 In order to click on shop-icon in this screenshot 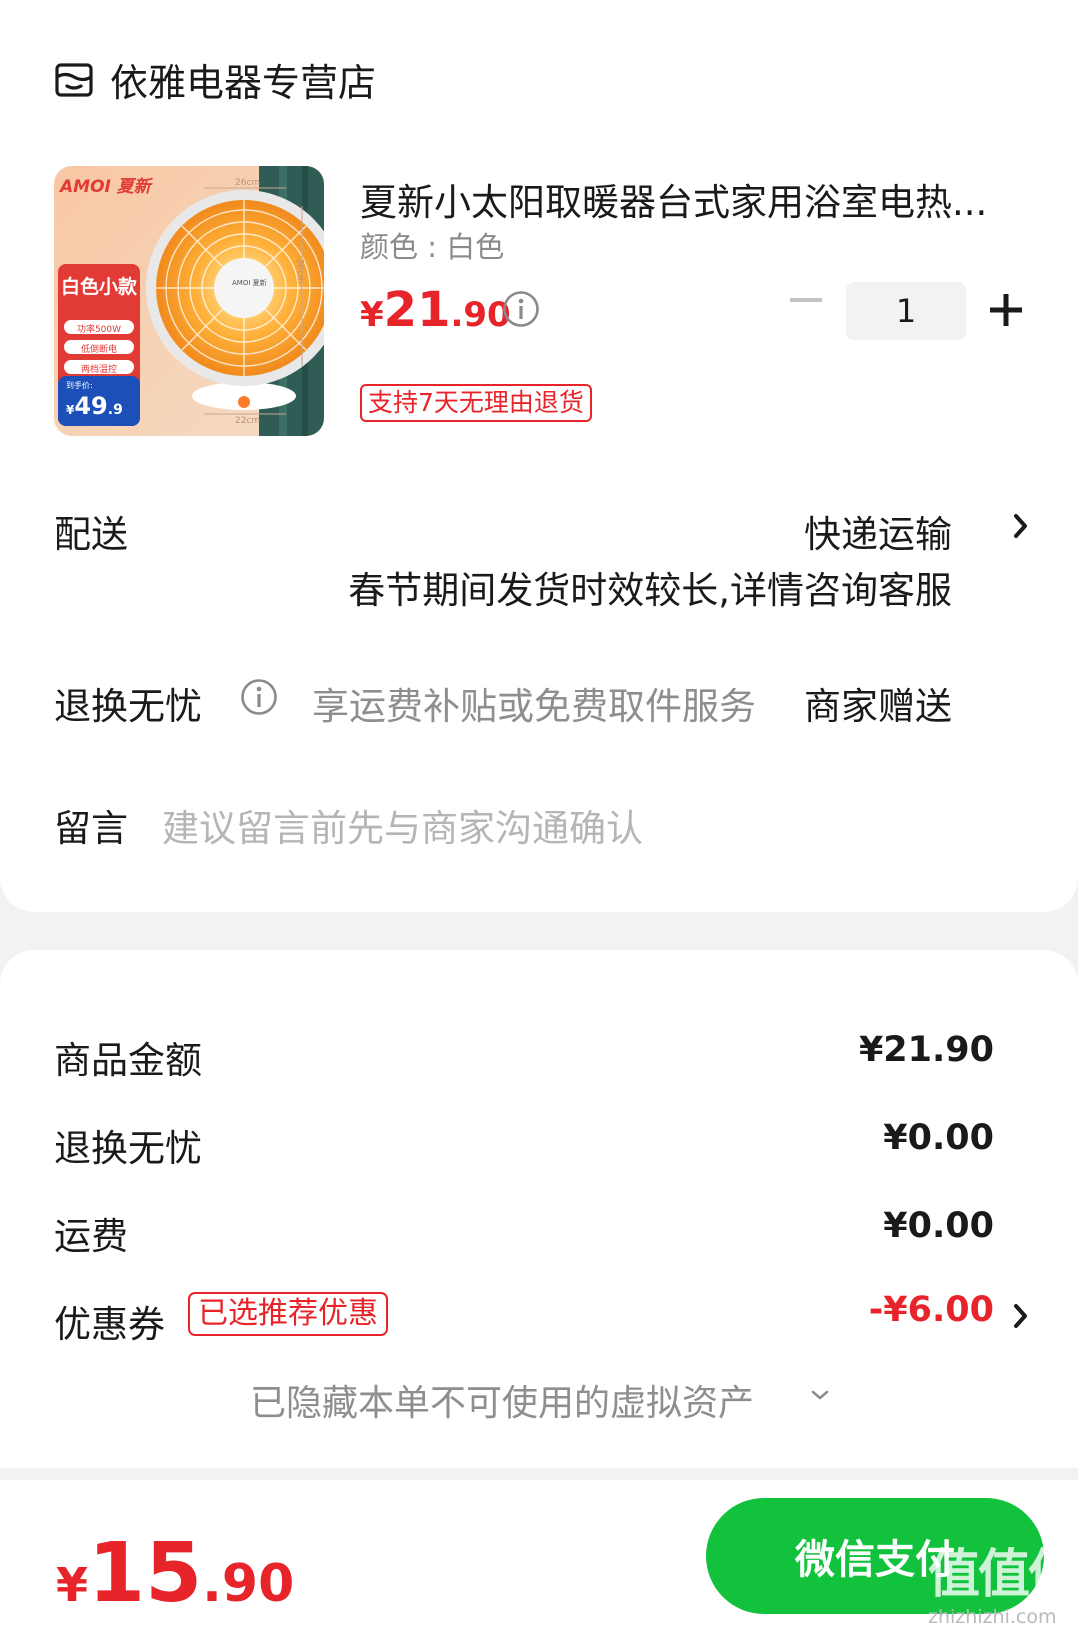, I will do `click(74, 80)`.